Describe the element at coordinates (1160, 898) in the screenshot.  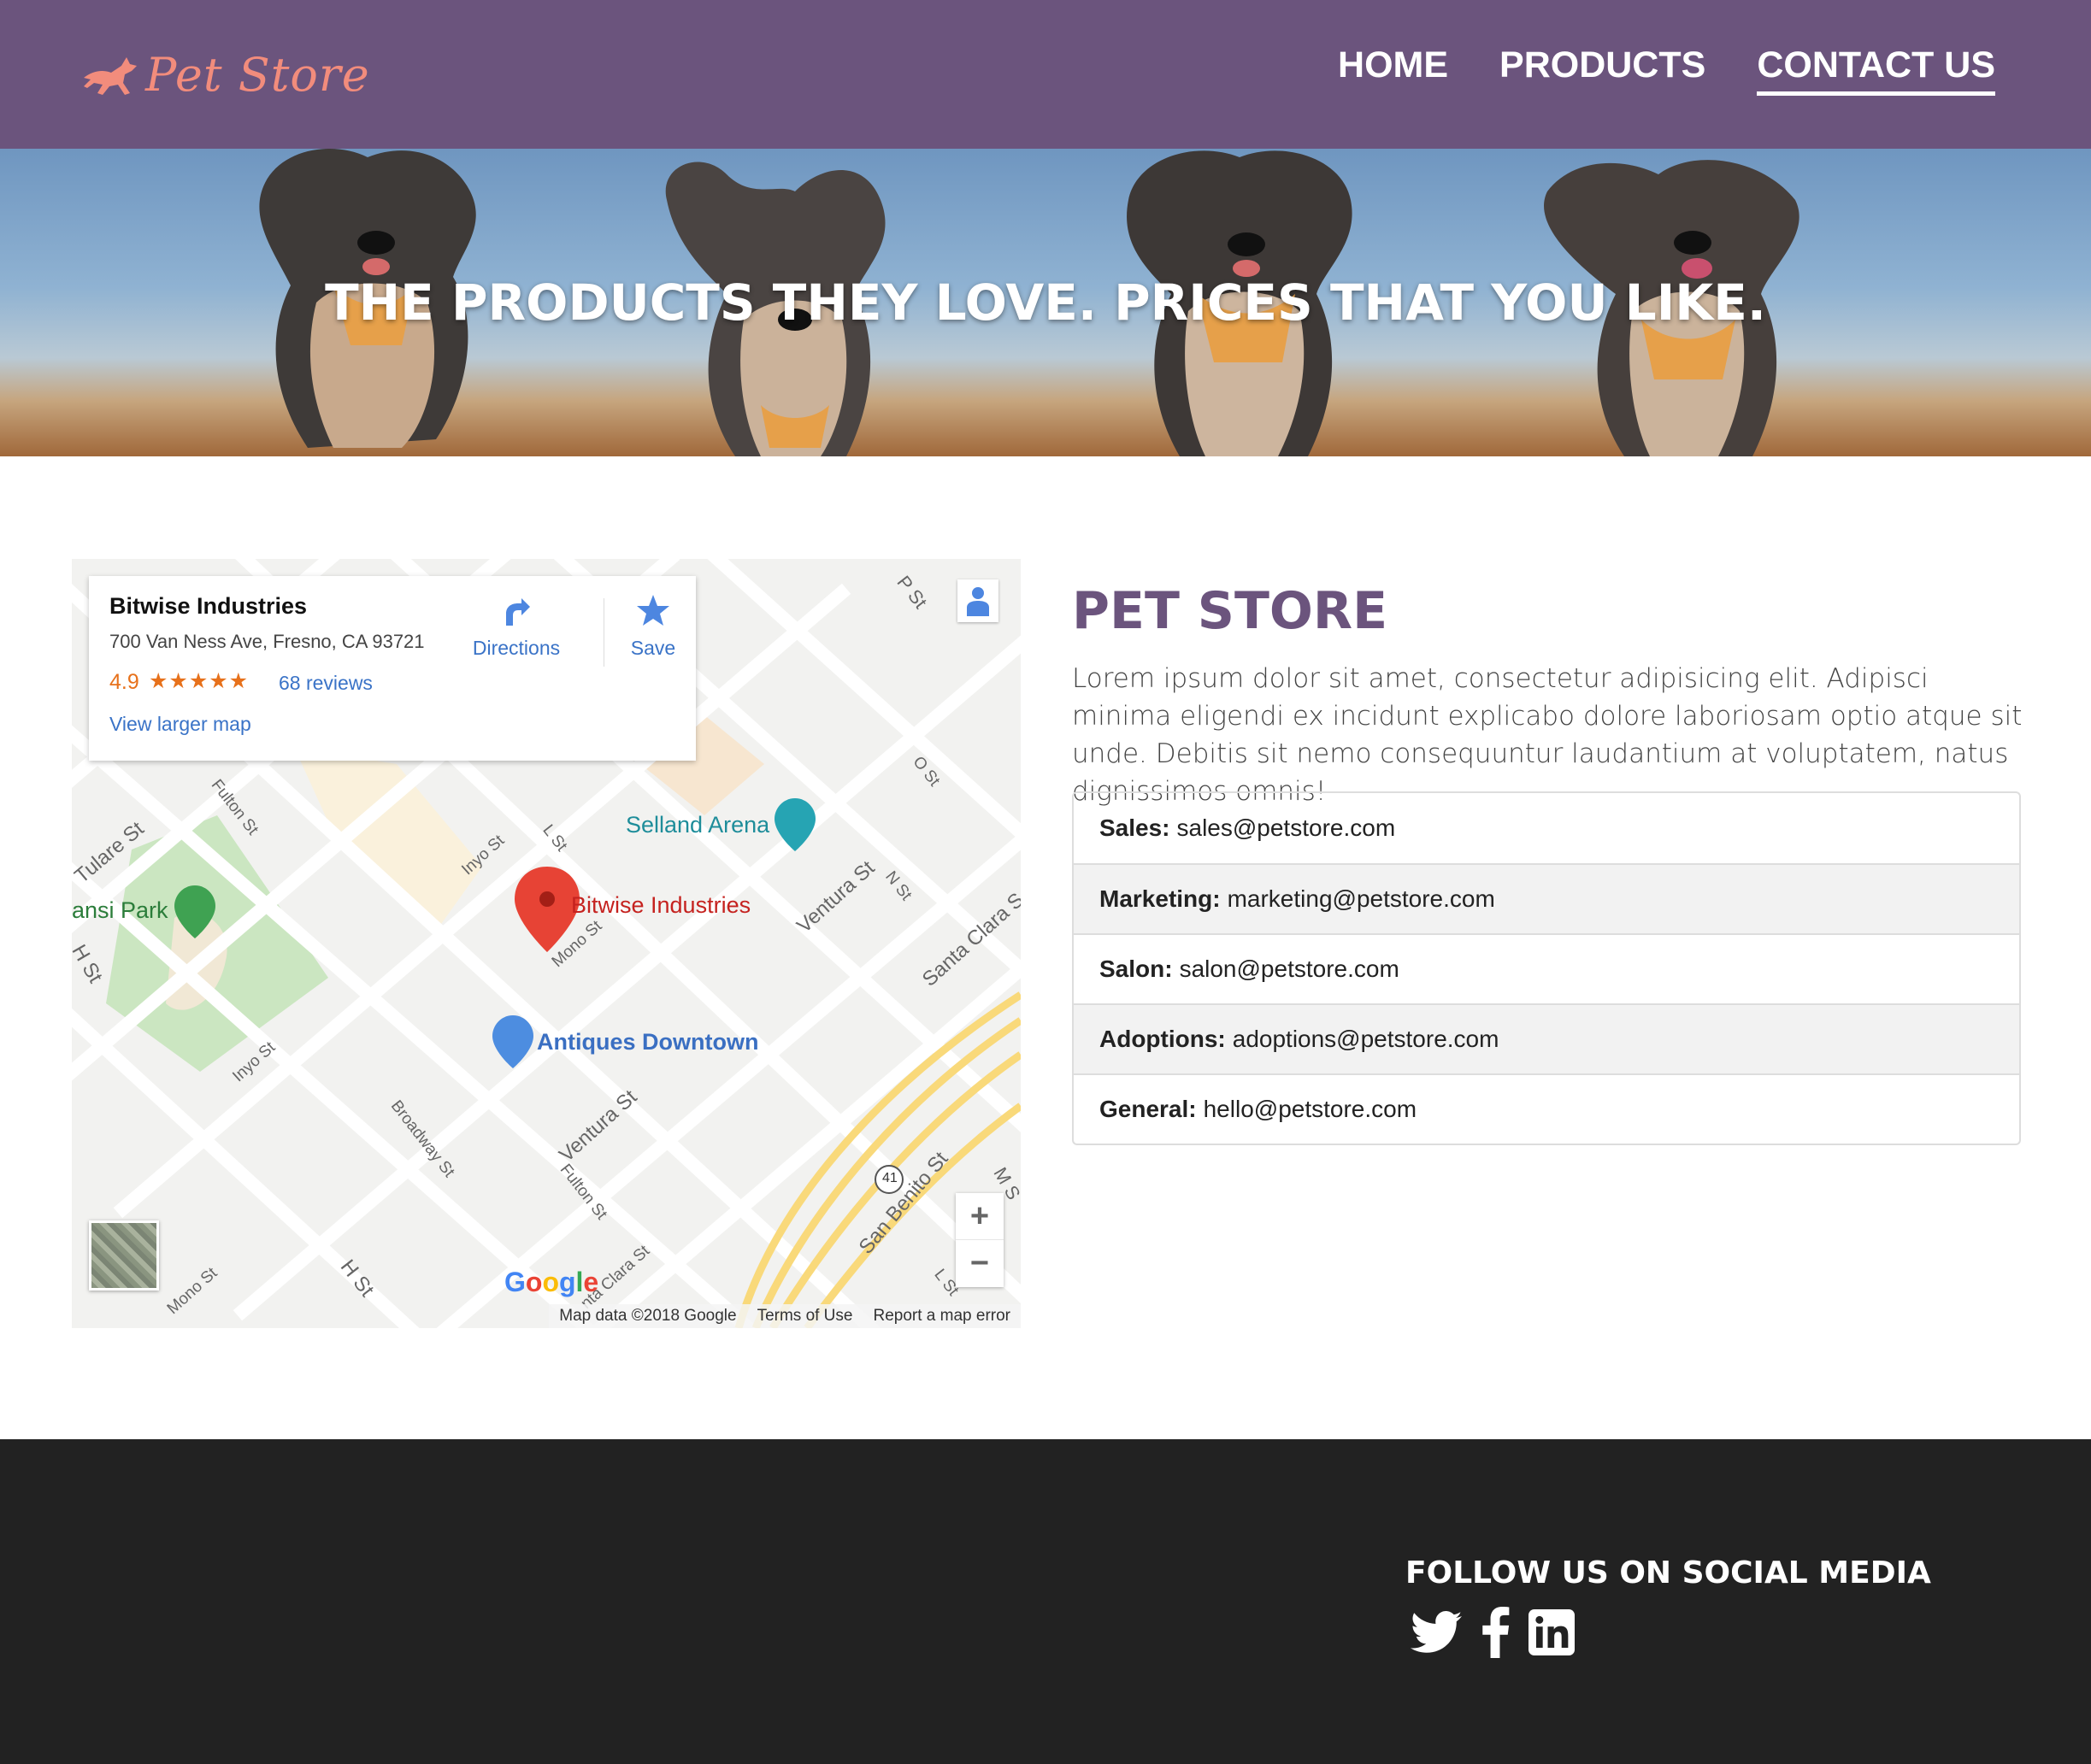
I see `contact-label: Marketing:` at that location.